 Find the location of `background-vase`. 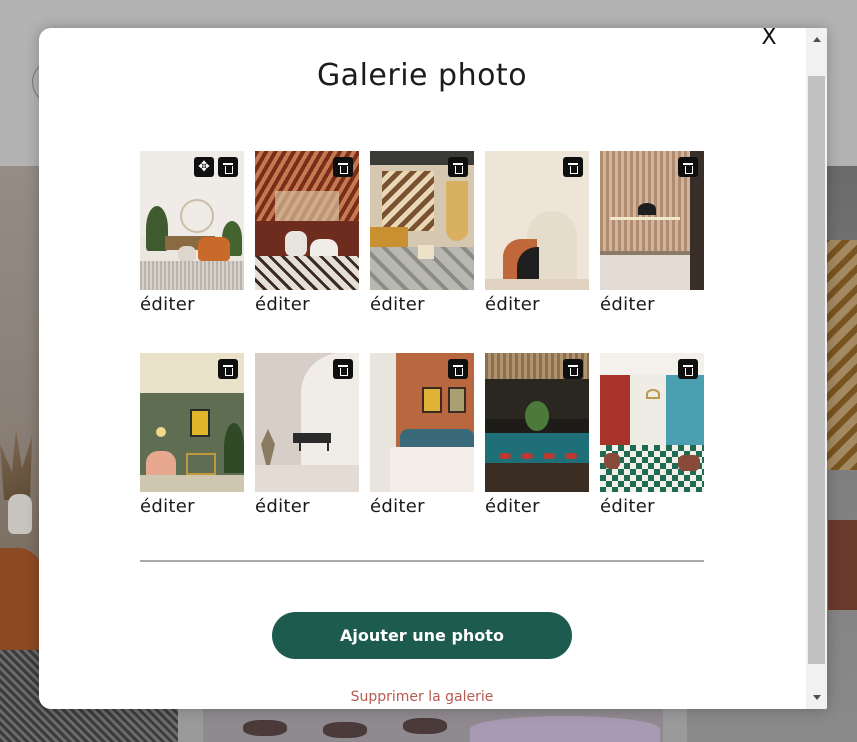

background-vase is located at coordinates (20, 514).